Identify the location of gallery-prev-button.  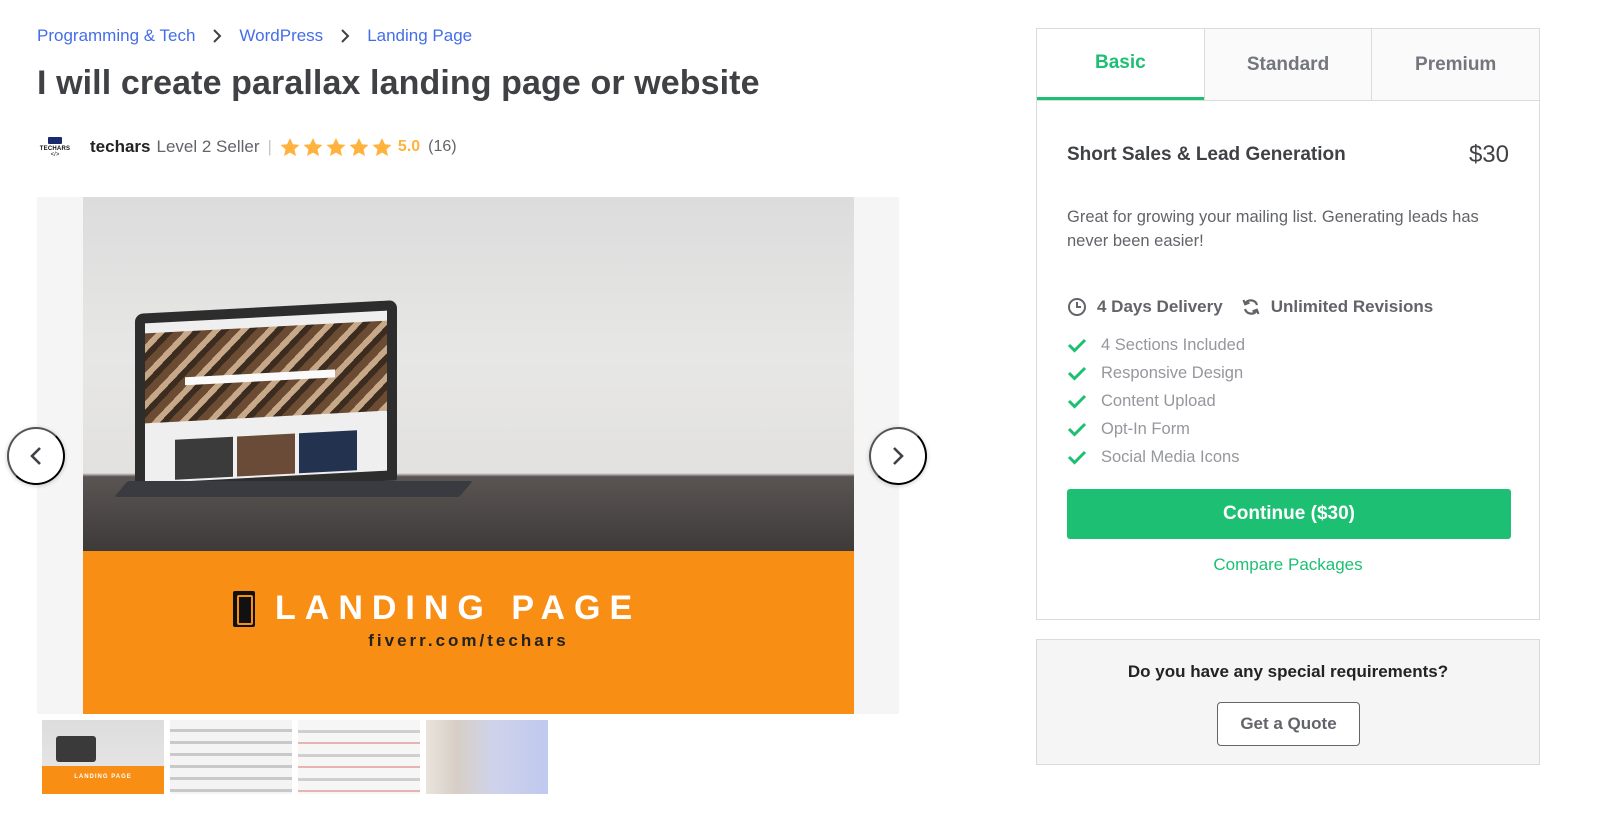
(36, 456).